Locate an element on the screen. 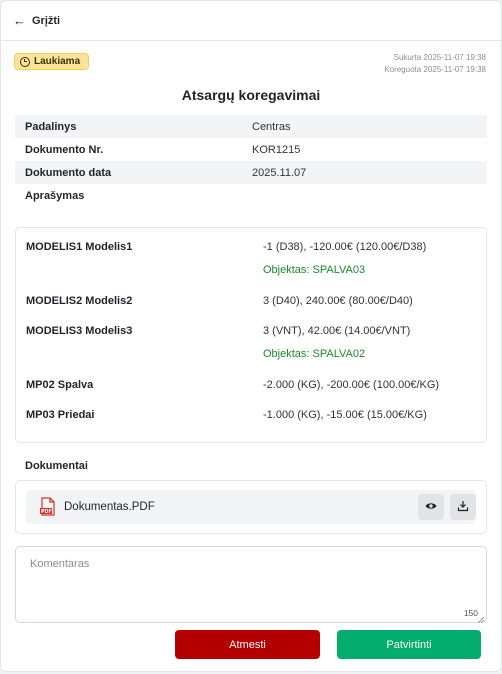 This screenshot has width=502, height=674. info-label: Aprašymas is located at coordinates (55, 195).